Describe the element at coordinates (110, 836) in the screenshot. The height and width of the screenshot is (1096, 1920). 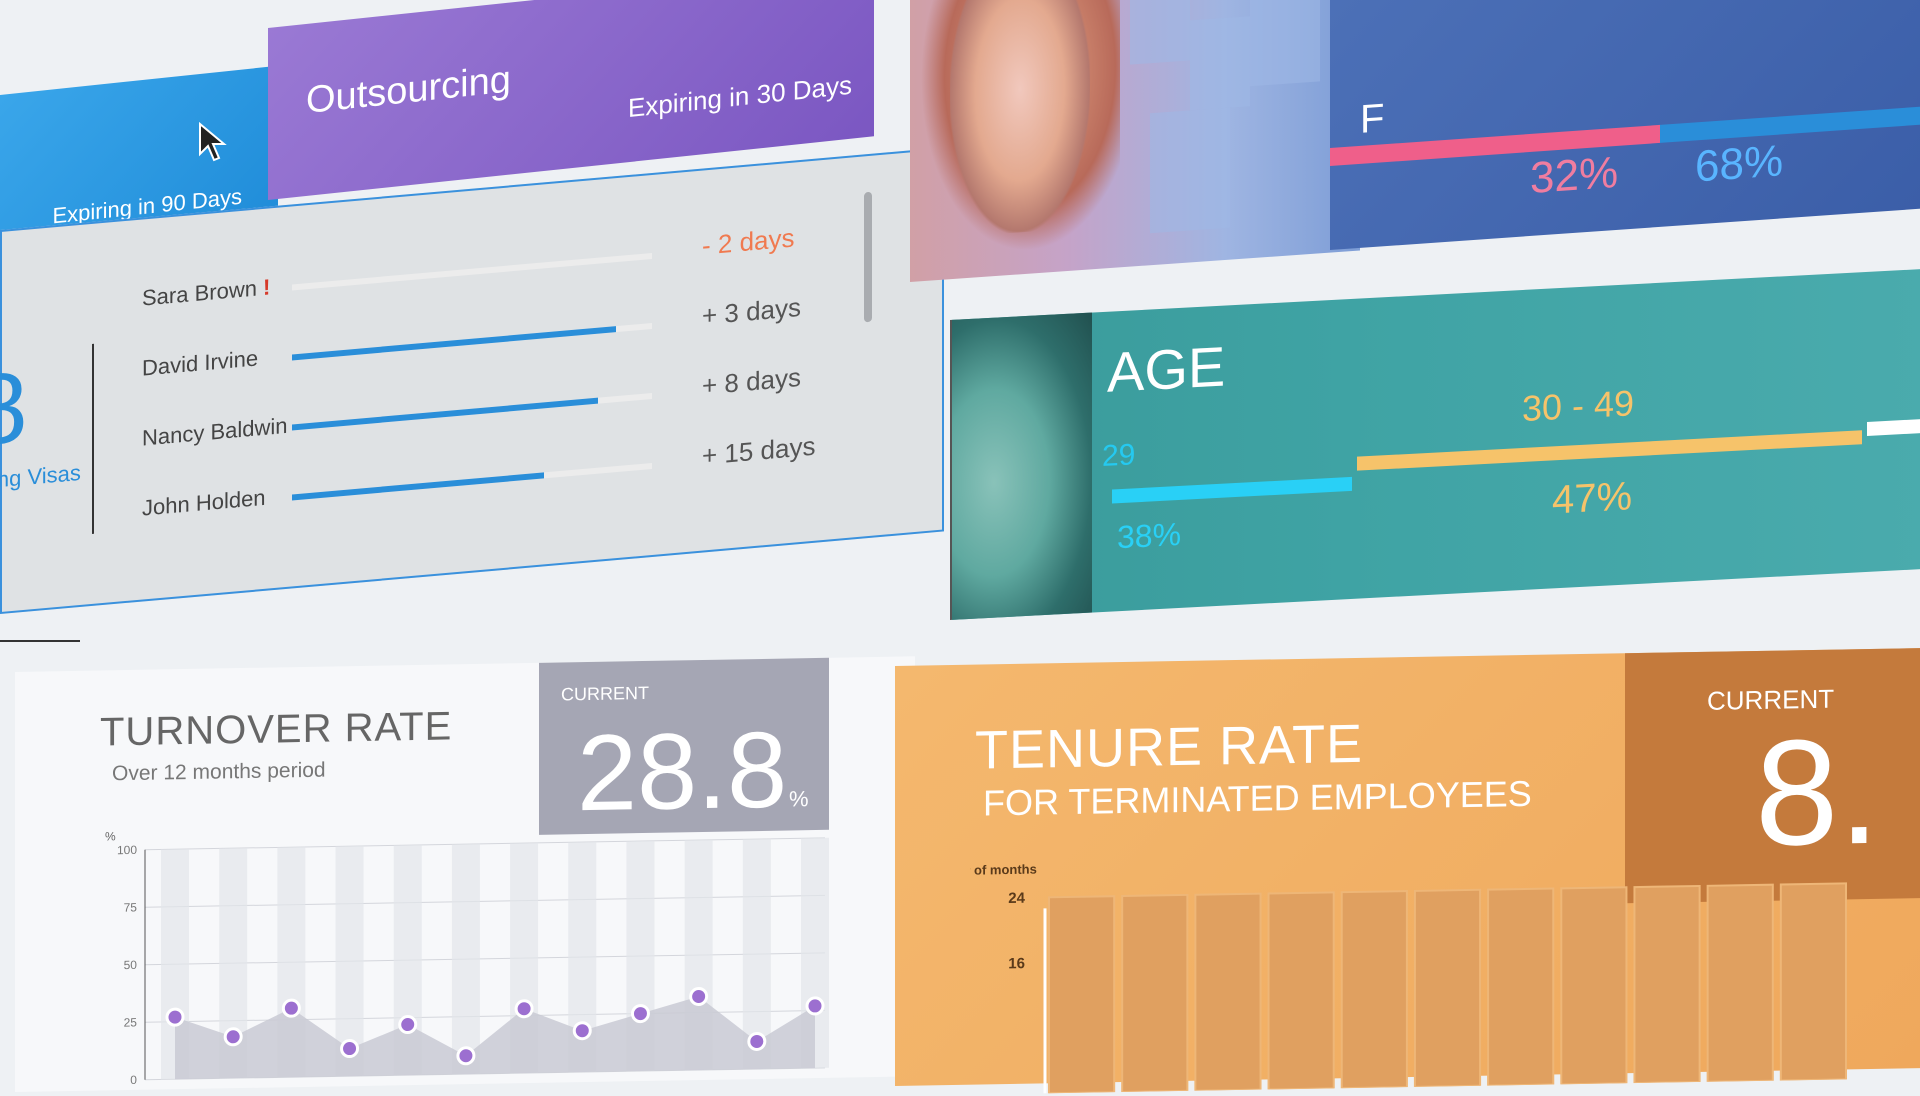
I see `y-axis-label: %` at that location.